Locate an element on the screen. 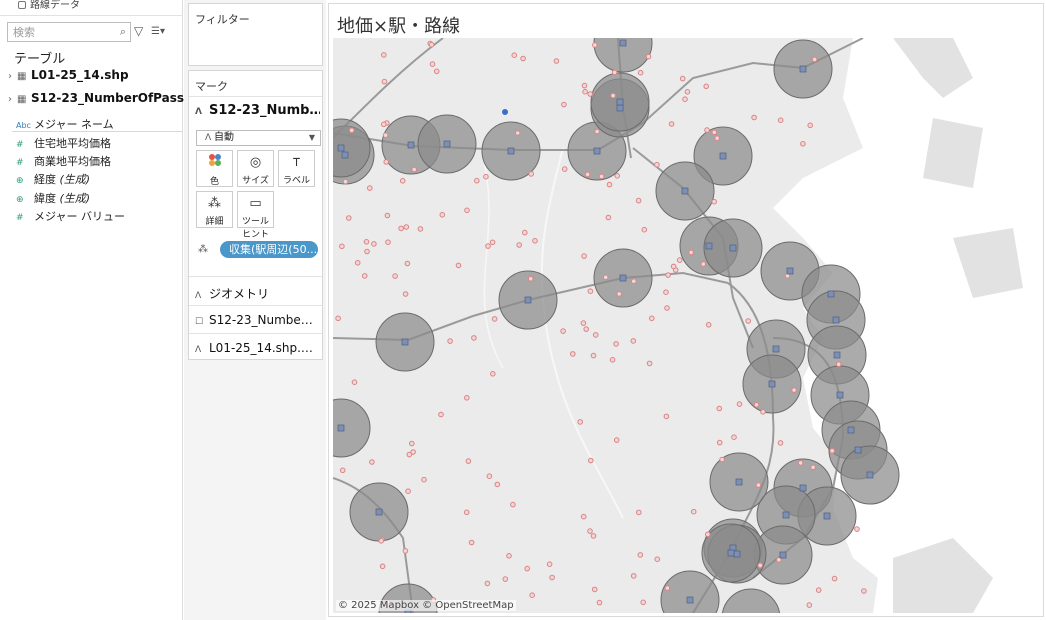  table-l01: › ▦ L01-25_14.shp is located at coordinates (68, 75).